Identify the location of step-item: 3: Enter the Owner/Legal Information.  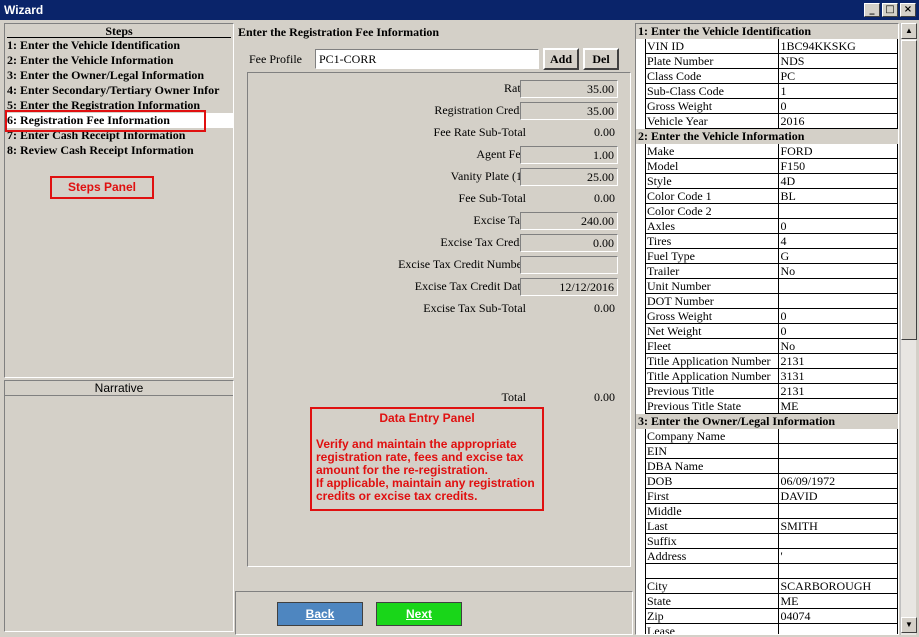
(119, 75).